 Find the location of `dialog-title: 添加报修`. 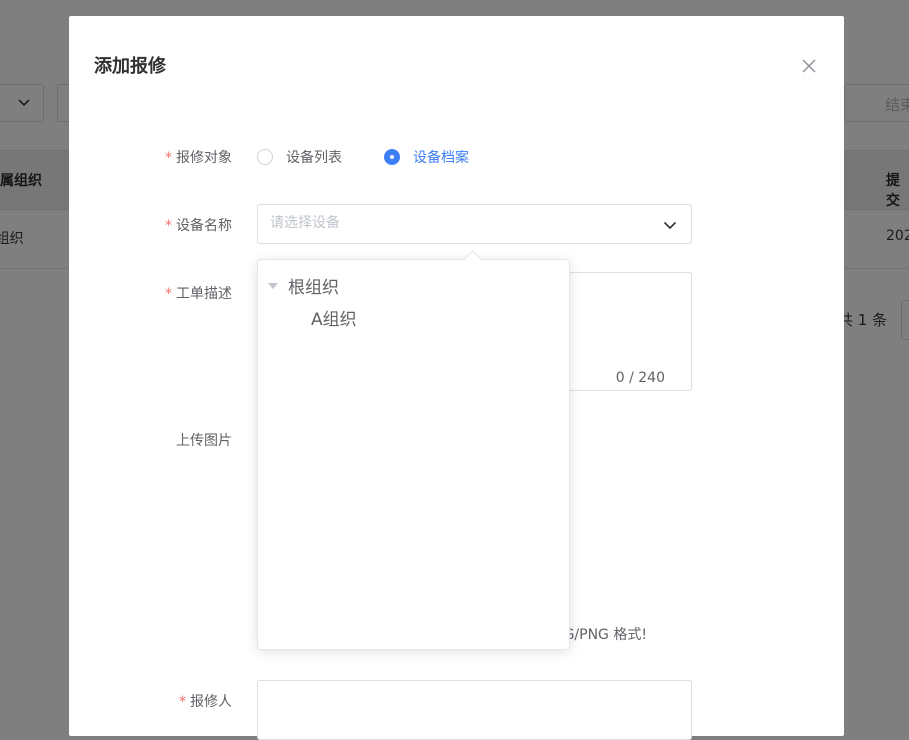

dialog-title: 添加报修 is located at coordinates (130, 66).